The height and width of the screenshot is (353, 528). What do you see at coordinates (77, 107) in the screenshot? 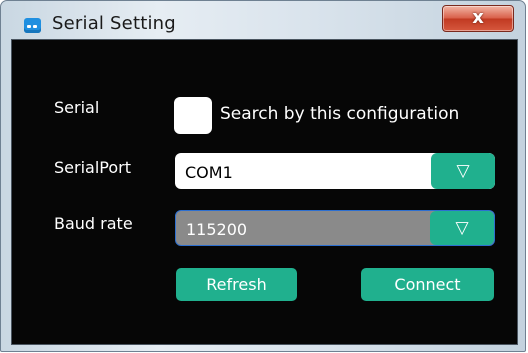
I see `serial-label: Serial` at bounding box center [77, 107].